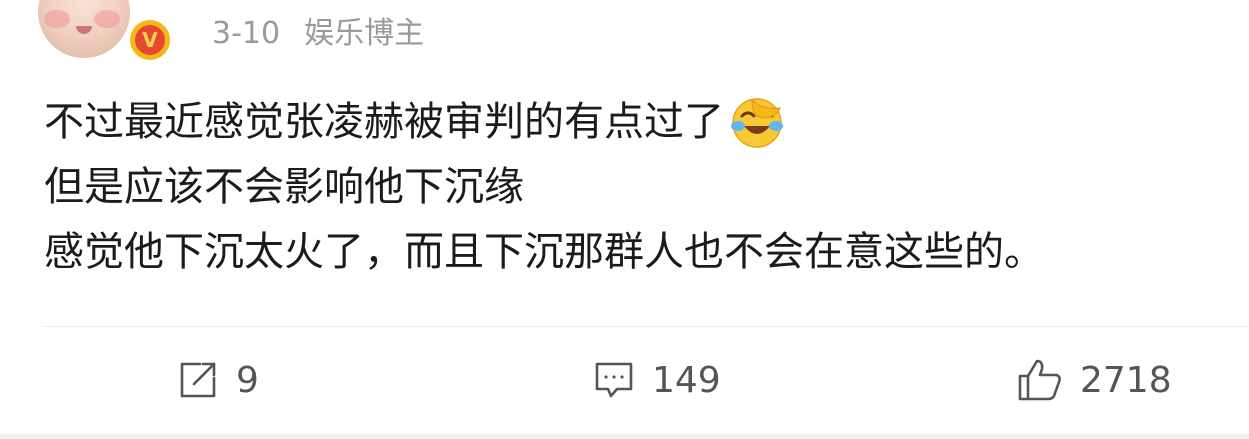 The width and height of the screenshot is (1249, 439). Describe the element at coordinates (645, 326) in the screenshot. I see `divider` at that location.